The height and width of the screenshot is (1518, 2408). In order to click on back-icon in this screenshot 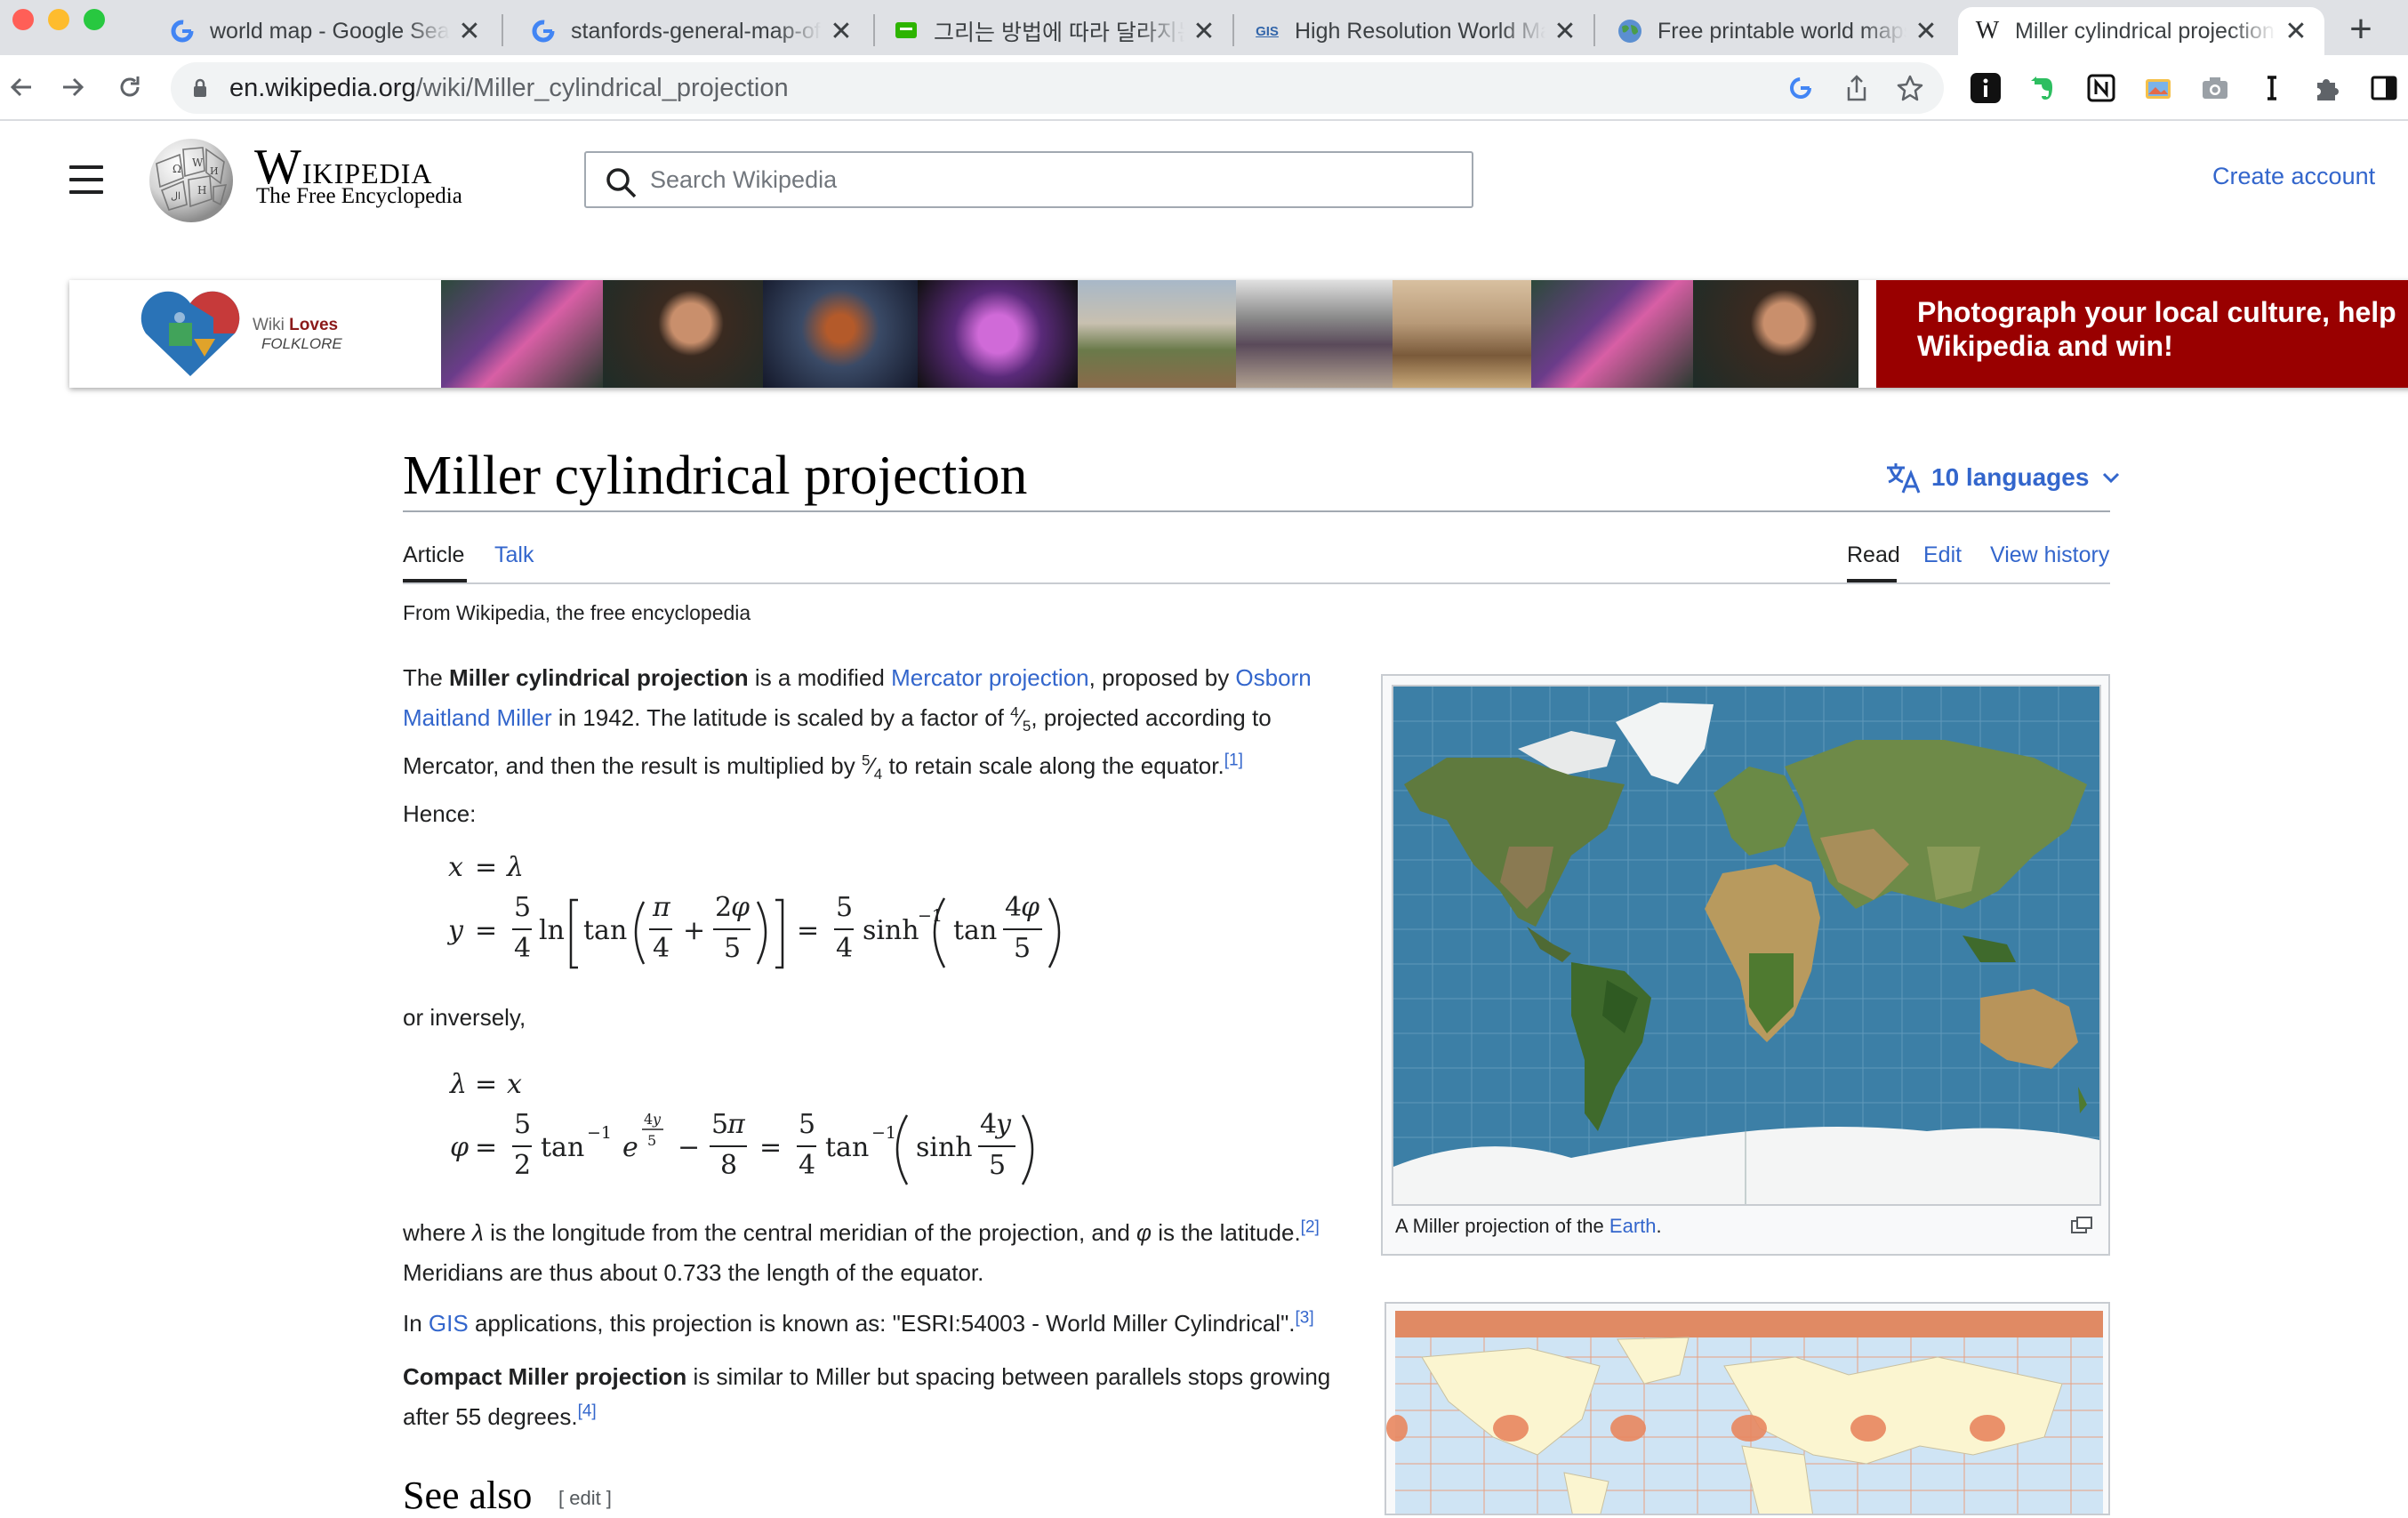, I will do `click(22, 87)`.